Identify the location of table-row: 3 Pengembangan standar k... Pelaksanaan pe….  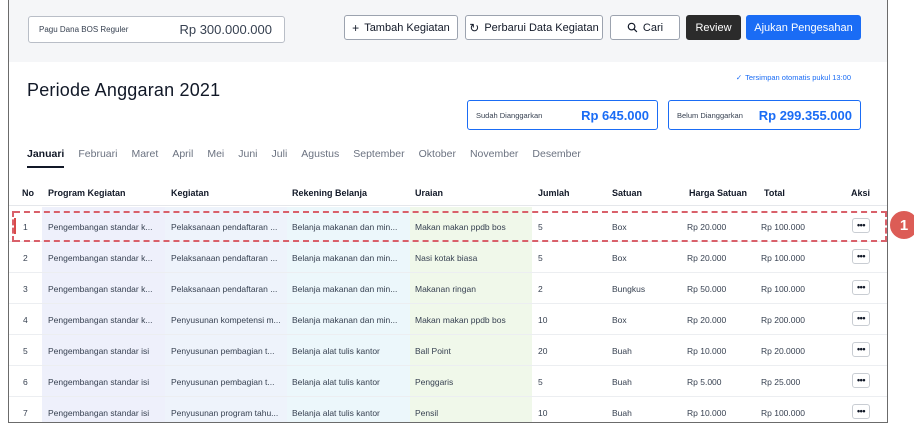
(448, 288).